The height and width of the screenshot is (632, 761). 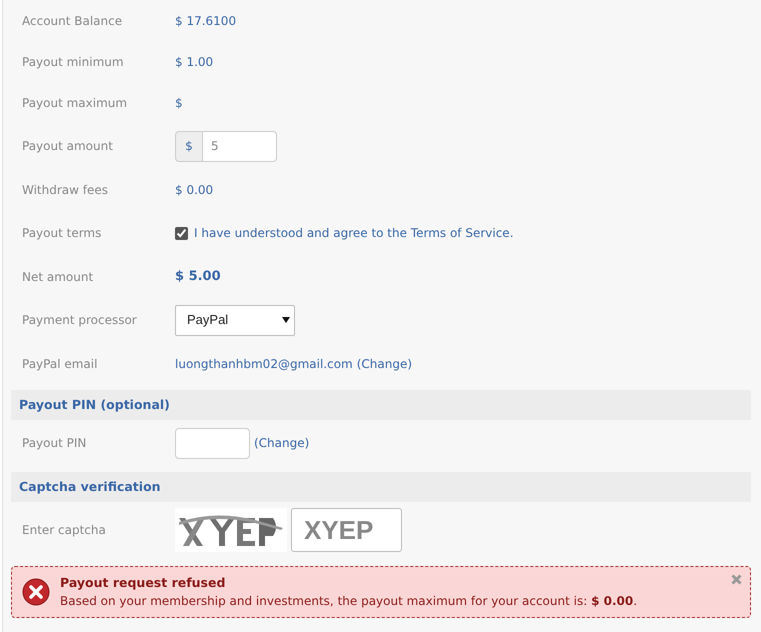 I want to click on caret-icon, so click(x=286, y=320).